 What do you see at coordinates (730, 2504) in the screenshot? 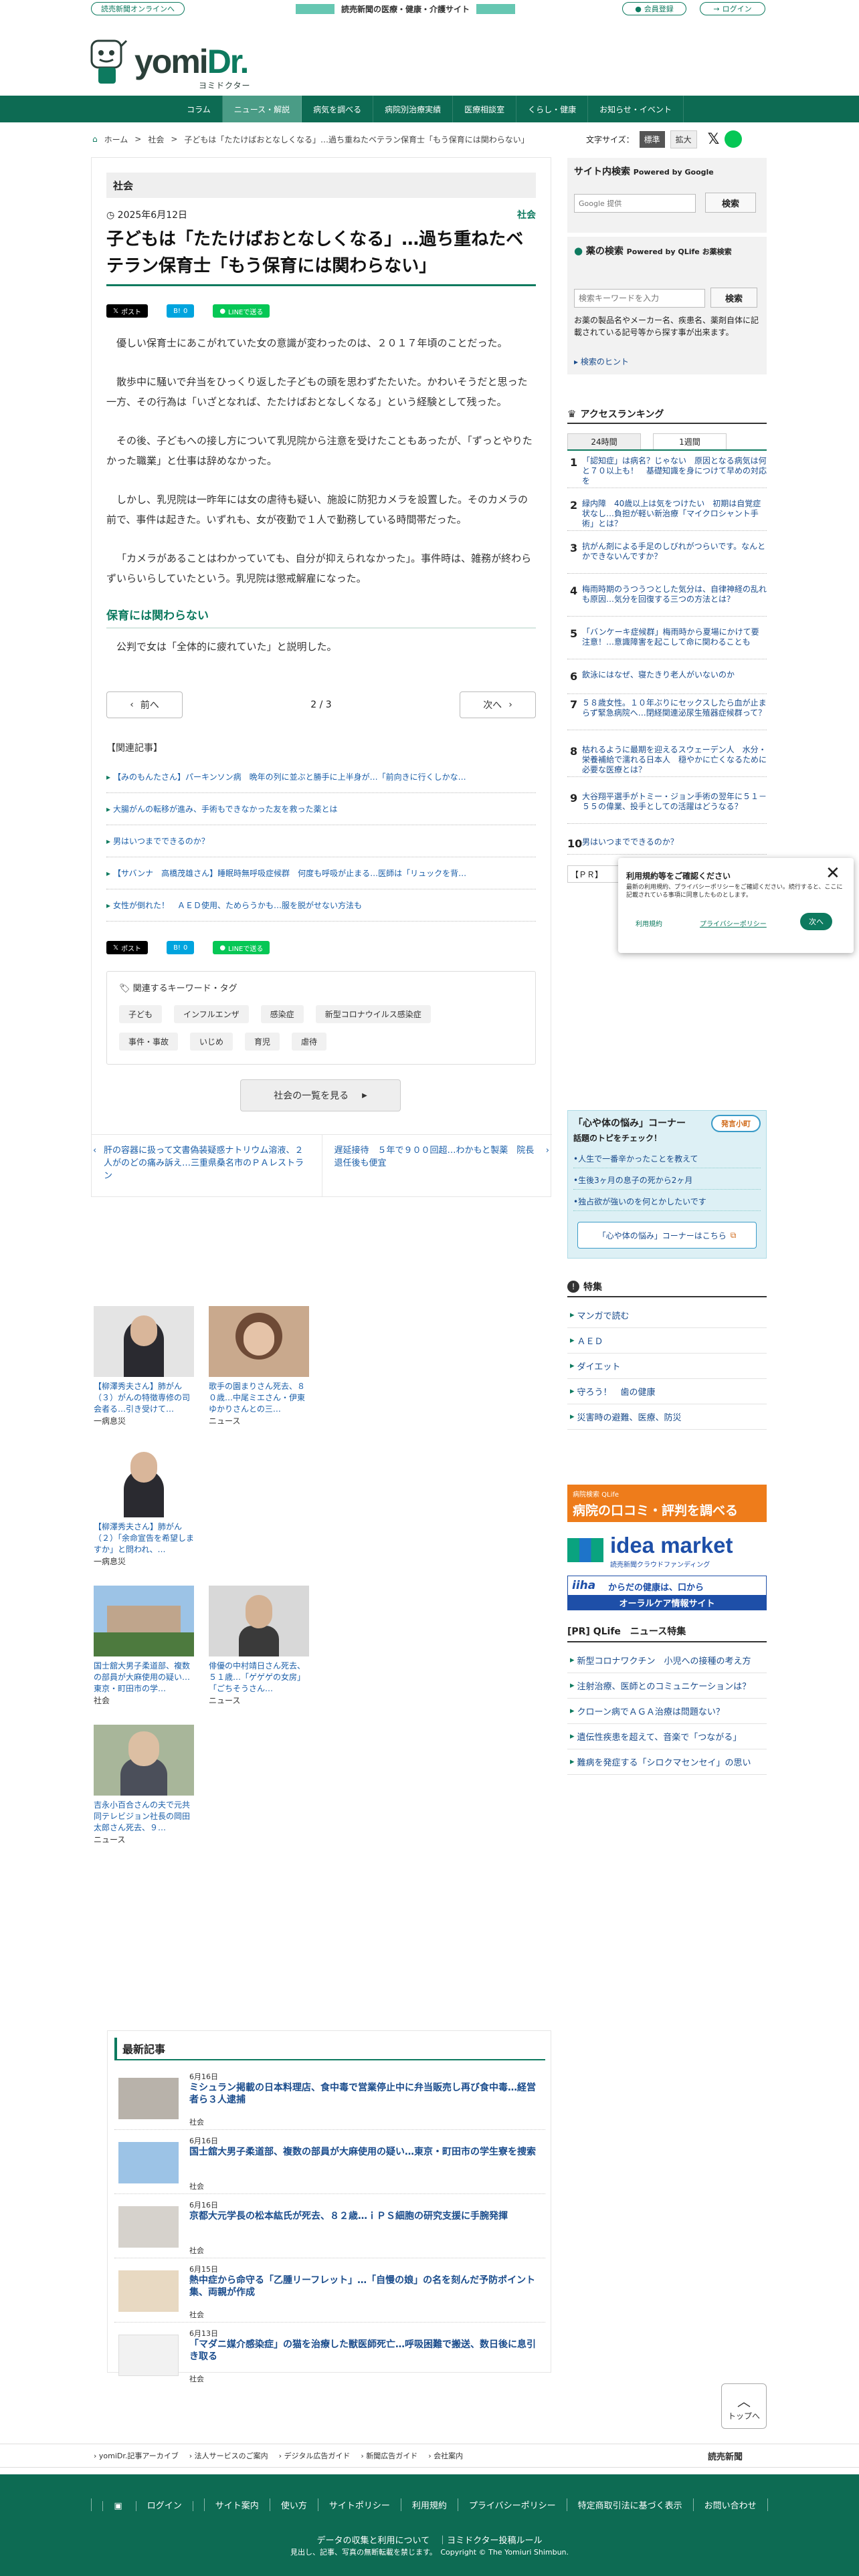
I see `footer-link: お問い合わせ` at bounding box center [730, 2504].